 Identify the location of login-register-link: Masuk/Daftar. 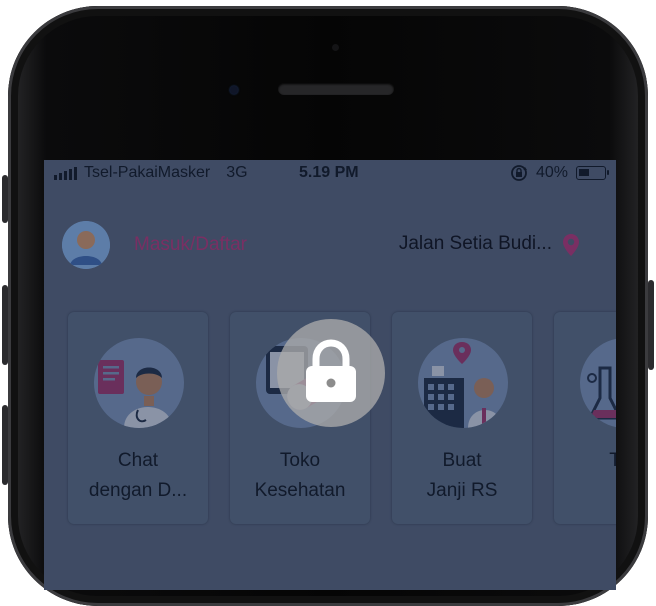
(190, 245).